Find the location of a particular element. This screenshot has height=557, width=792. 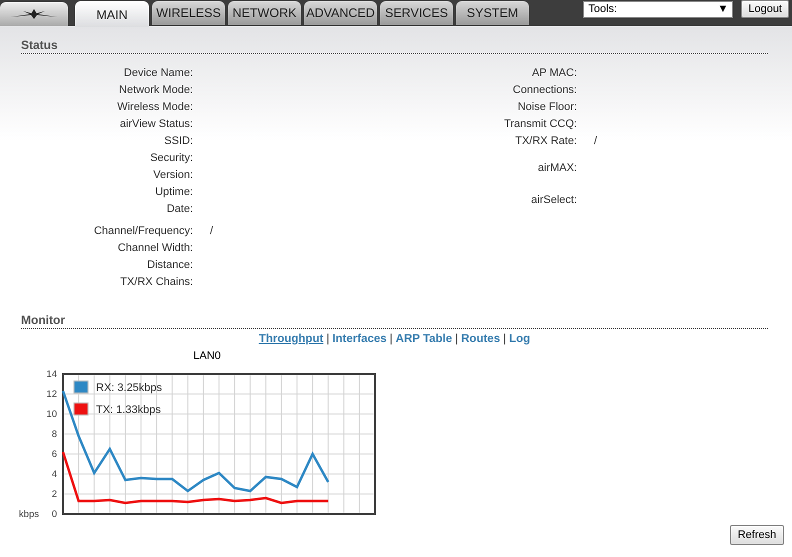

y-tick-label: 8 is located at coordinates (54, 434).